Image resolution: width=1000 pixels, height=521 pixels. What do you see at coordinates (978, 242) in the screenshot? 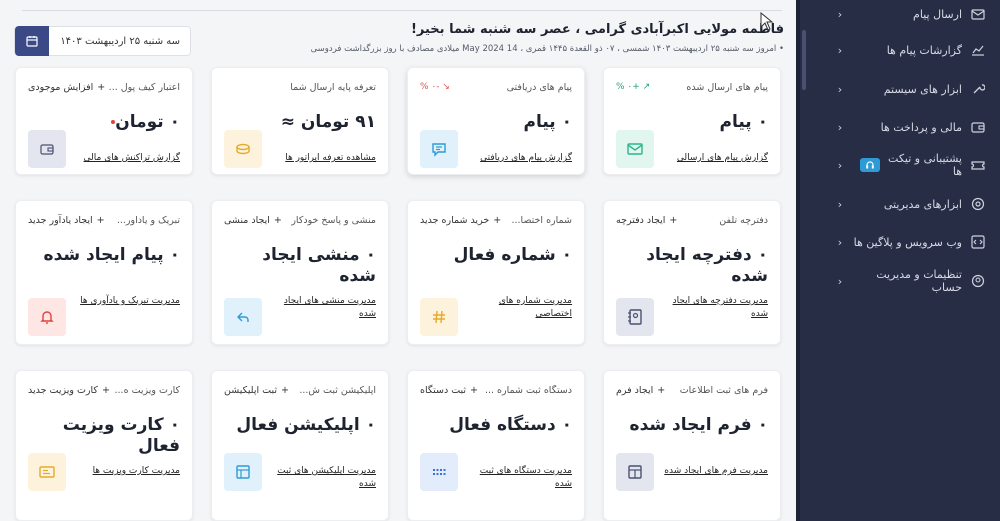
I see `code-icon` at bounding box center [978, 242].